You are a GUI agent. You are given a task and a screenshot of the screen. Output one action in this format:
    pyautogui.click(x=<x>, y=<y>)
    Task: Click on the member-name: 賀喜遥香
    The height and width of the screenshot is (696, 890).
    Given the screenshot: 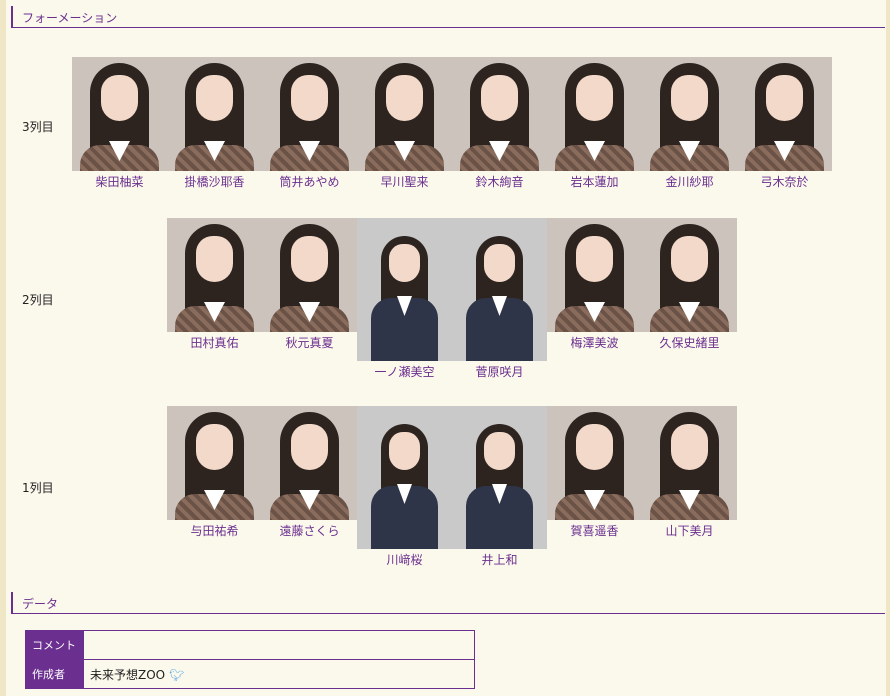 What is the action you would take?
    pyautogui.click(x=594, y=530)
    